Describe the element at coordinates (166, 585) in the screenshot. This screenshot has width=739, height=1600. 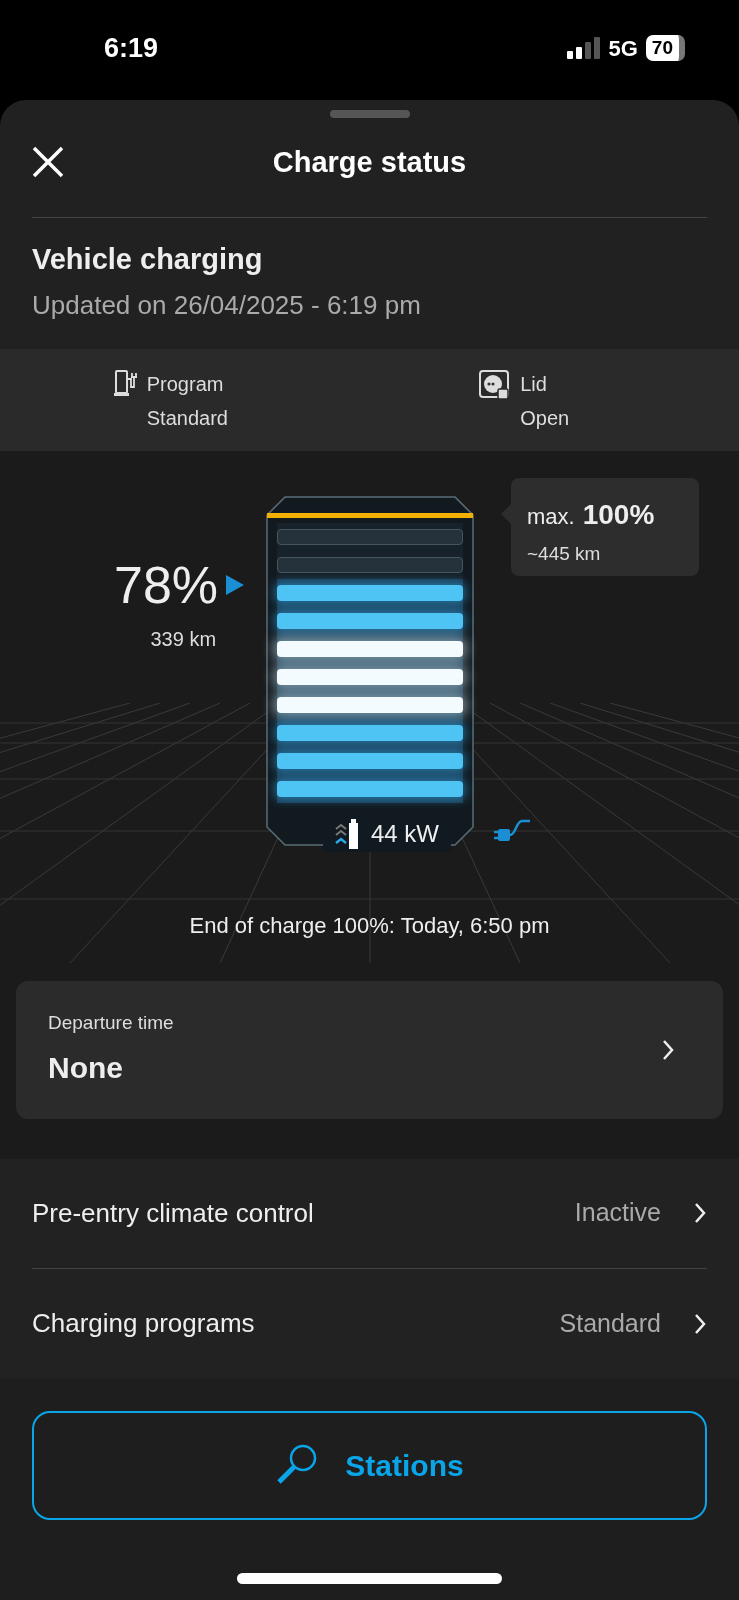
I see `charge-percent: 78%` at that location.